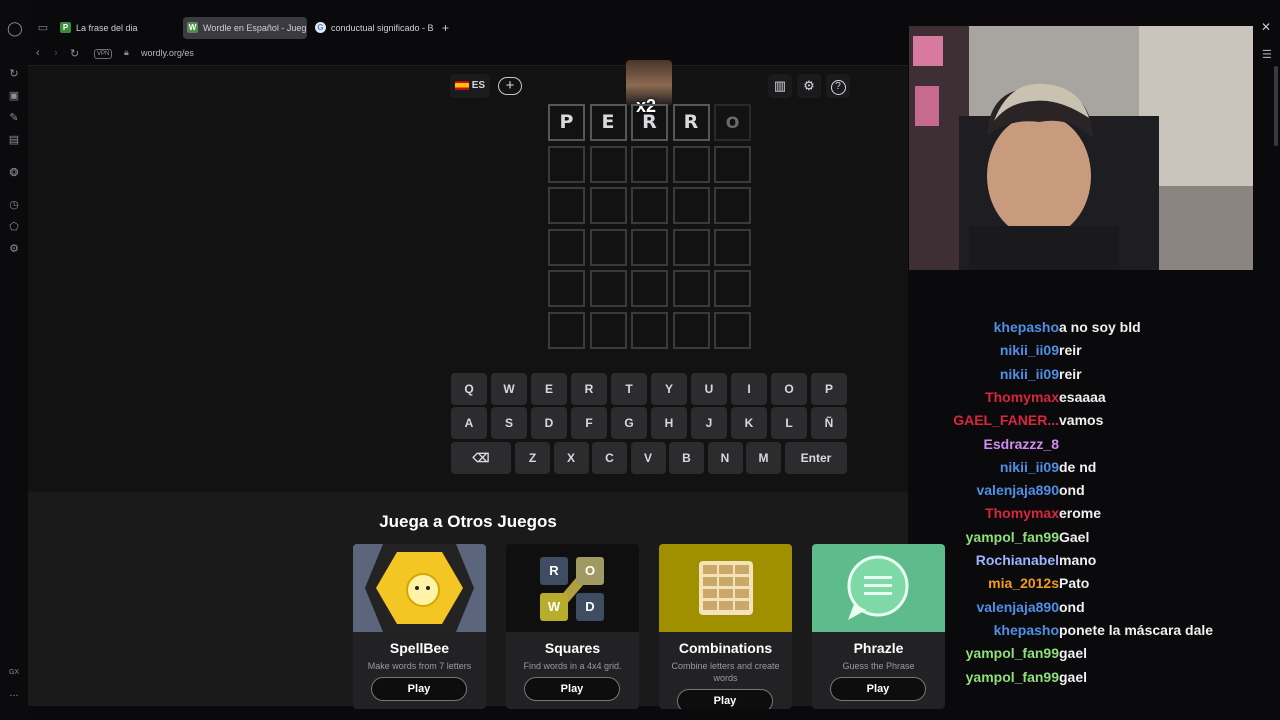  What do you see at coordinates (470, 86) in the screenshot?
I see `language-button: ES` at bounding box center [470, 86].